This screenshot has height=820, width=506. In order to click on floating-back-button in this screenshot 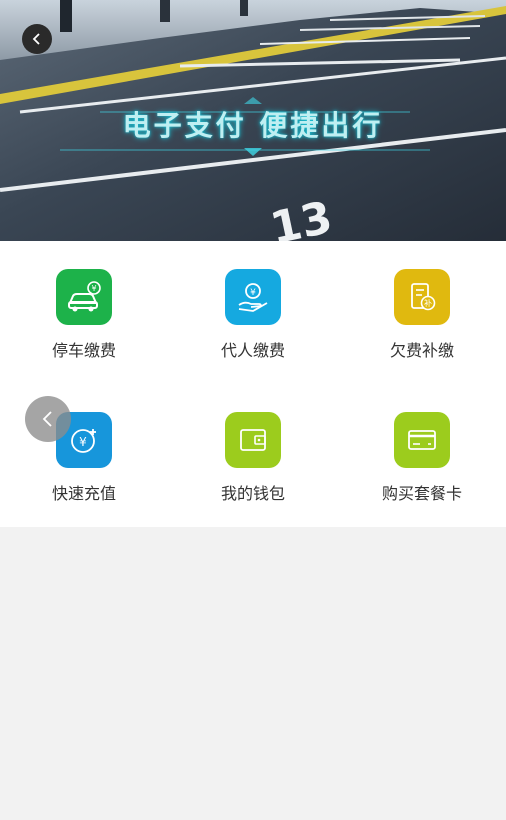, I will do `click(48, 419)`.